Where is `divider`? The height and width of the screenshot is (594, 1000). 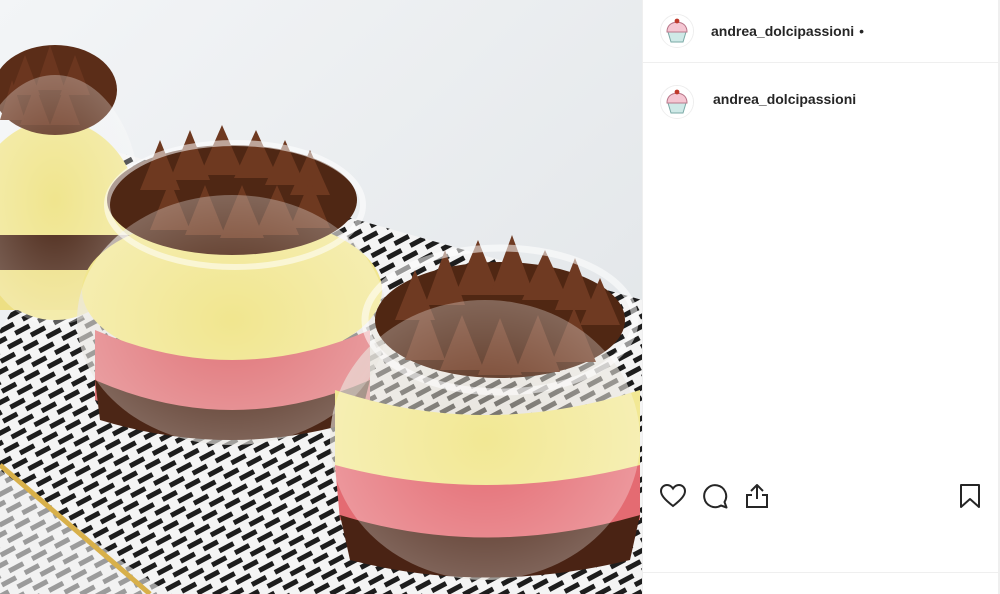
divider is located at coordinates (821, 572).